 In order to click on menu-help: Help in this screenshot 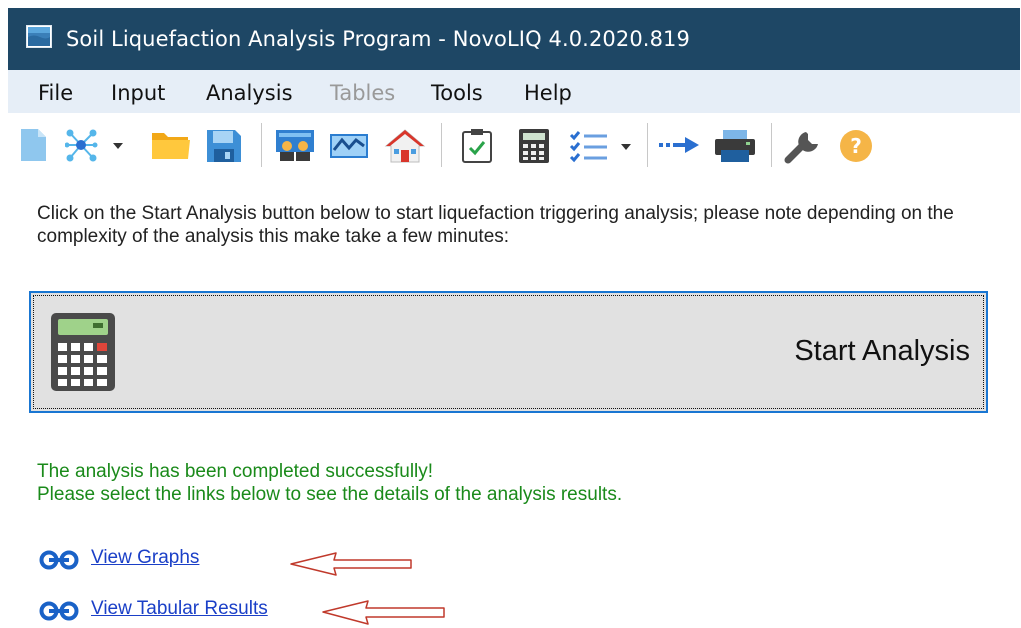, I will do `click(548, 93)`.